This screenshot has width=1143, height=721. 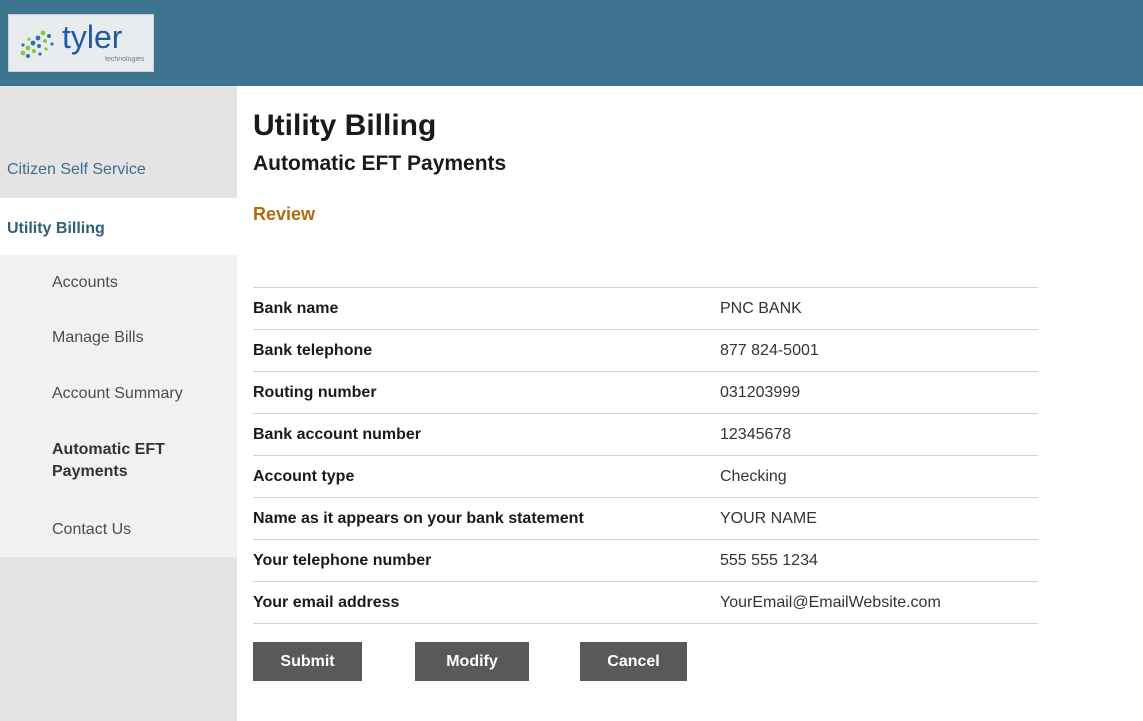 What do you see at coordinates (753, 476) in the screenshot?
I see `row-value: Checking` at bounding box center [753, 476].